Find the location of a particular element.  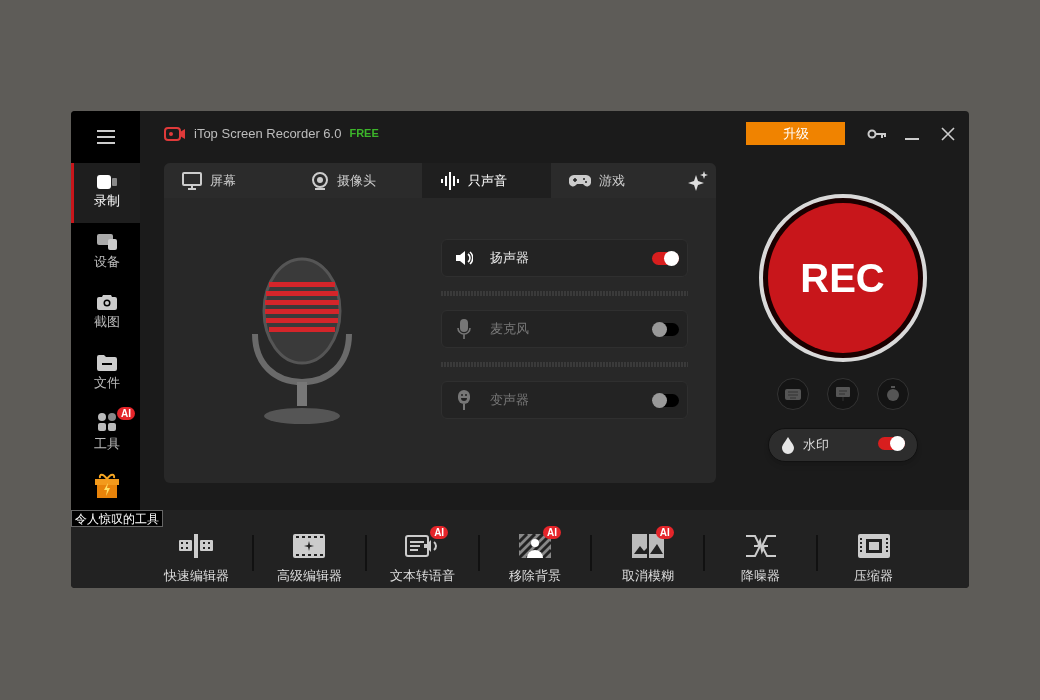

timer-button is located at coordinates (892, 394).